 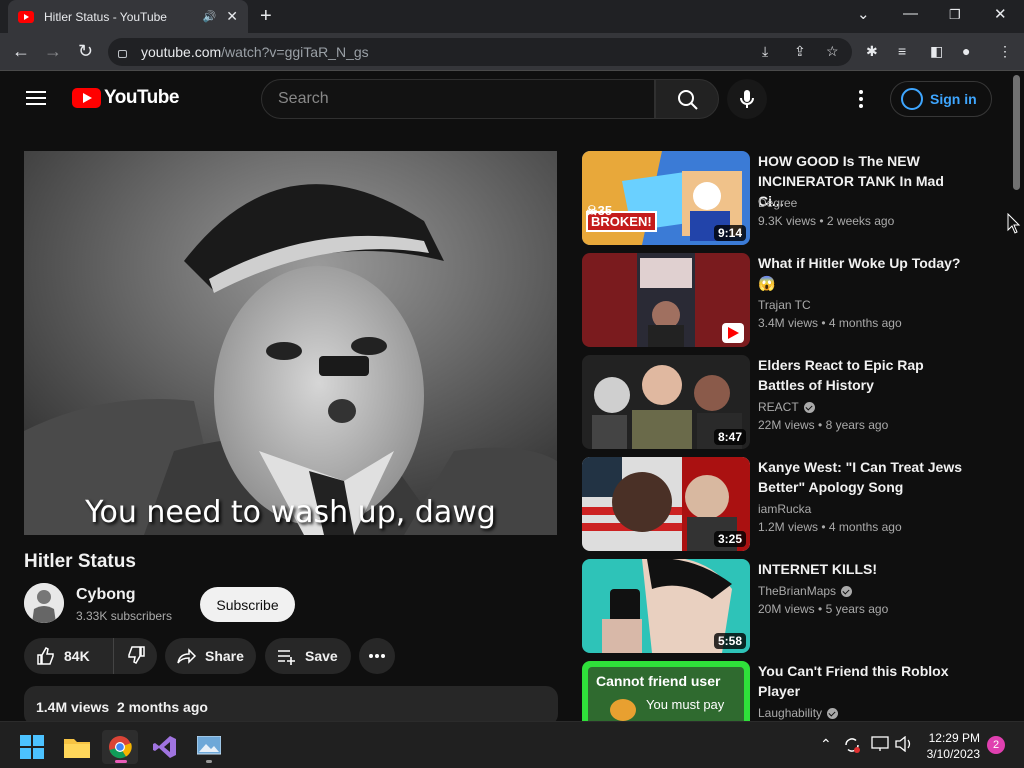 I want to click on volume-icon, so click(x=904, y=744).